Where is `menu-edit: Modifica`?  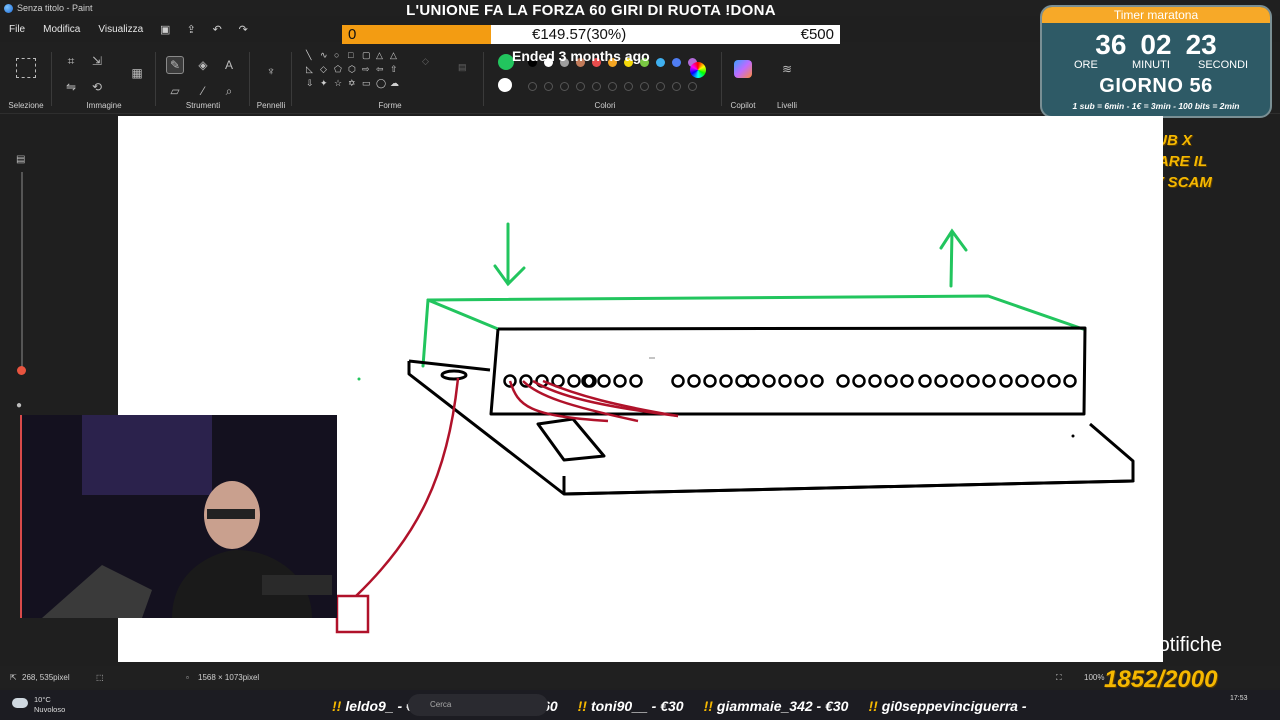
menu-edit: Modifica is located at coordinates (61, 29).